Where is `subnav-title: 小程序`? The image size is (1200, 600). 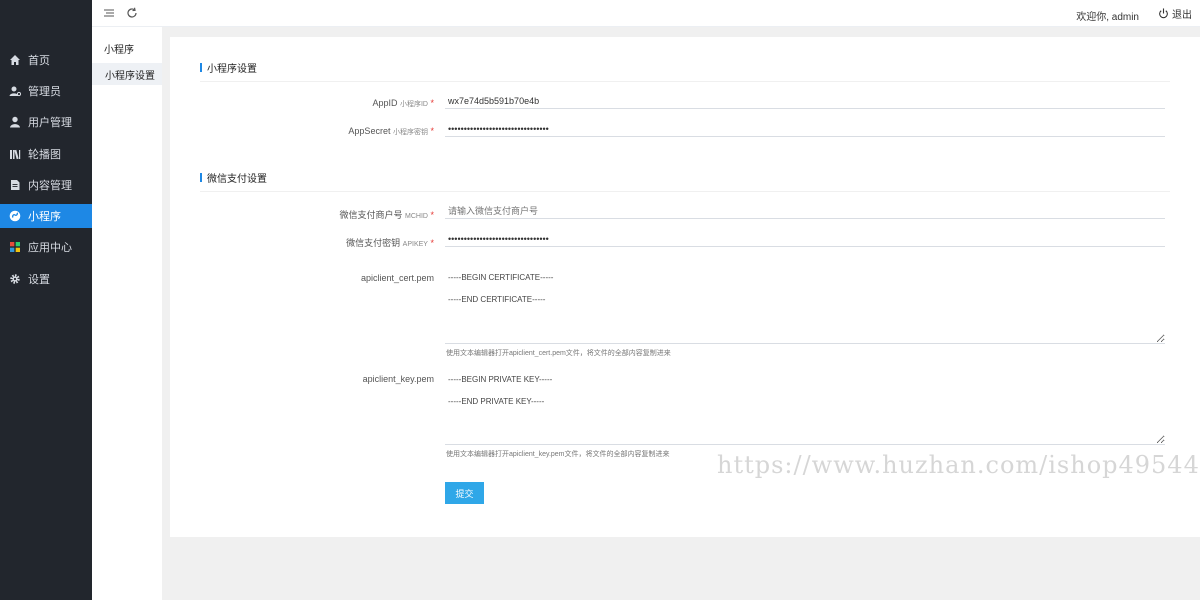 subnav-title: 小程序 is located at coordinates (119, 50).